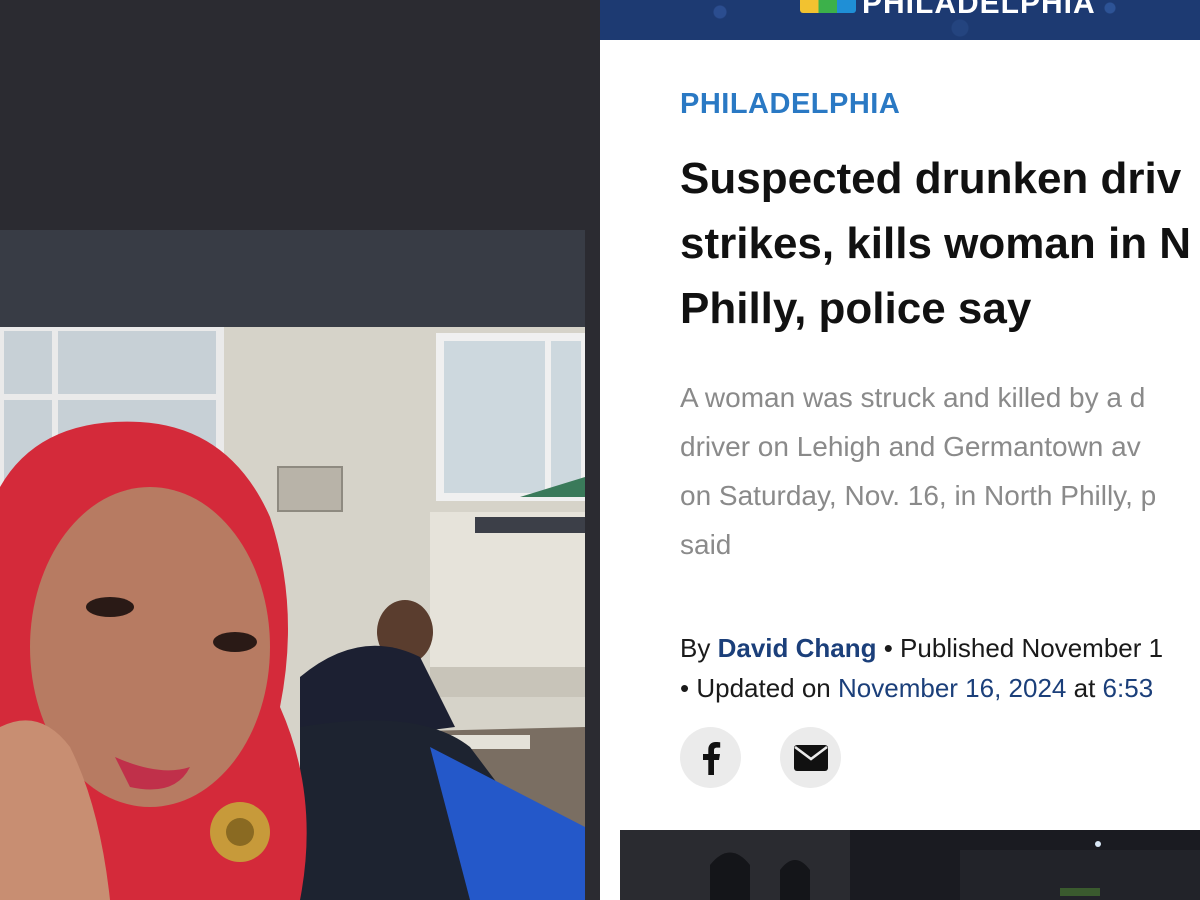 The height and width of the screenshot is (900, 1200). Describe the element at coordinates (755, 688) in the screenshot. I see `updated-prefix: • Updated on` at that location.